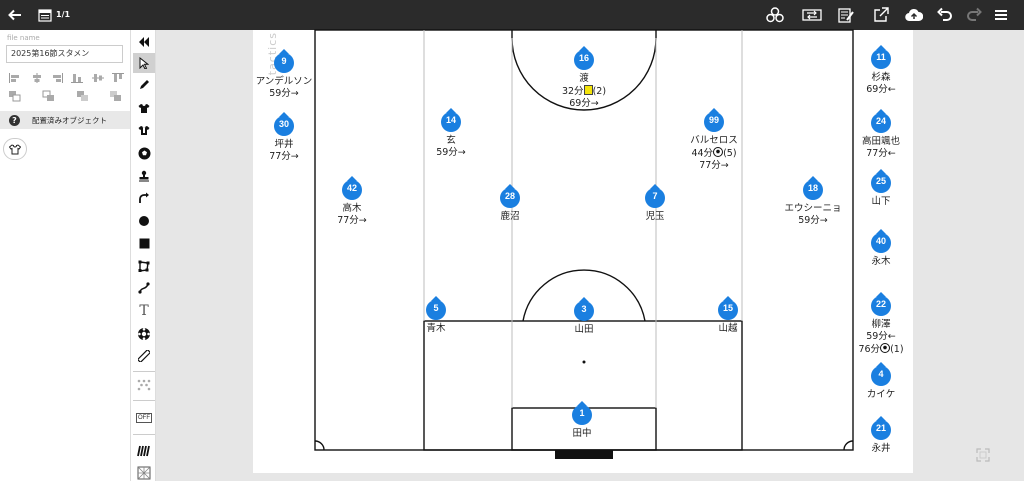 This screenshot has width=1024, height=481. I want to click on player-bench-left-9: 9 アンデルソン 59分→, so click(284, 74).